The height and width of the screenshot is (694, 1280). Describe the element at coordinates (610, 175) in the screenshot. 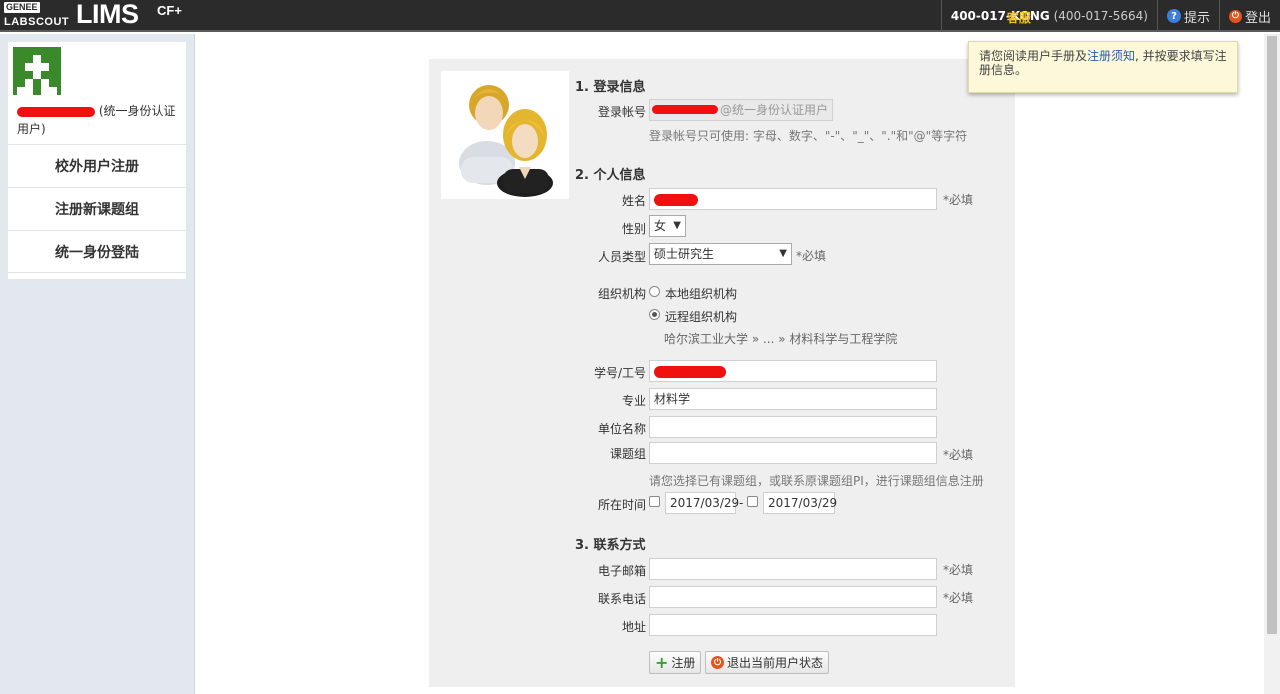

I see `section-personal-title: 2. 个人信息` at that location.